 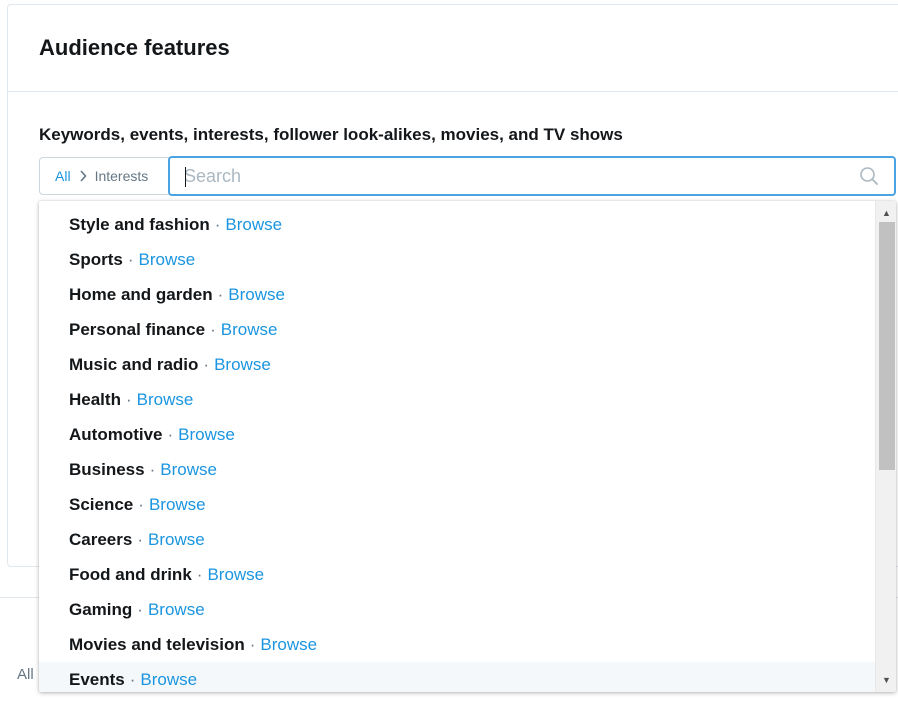 I want to click on interest-name: Movies and television, so click(x=157, y=645).